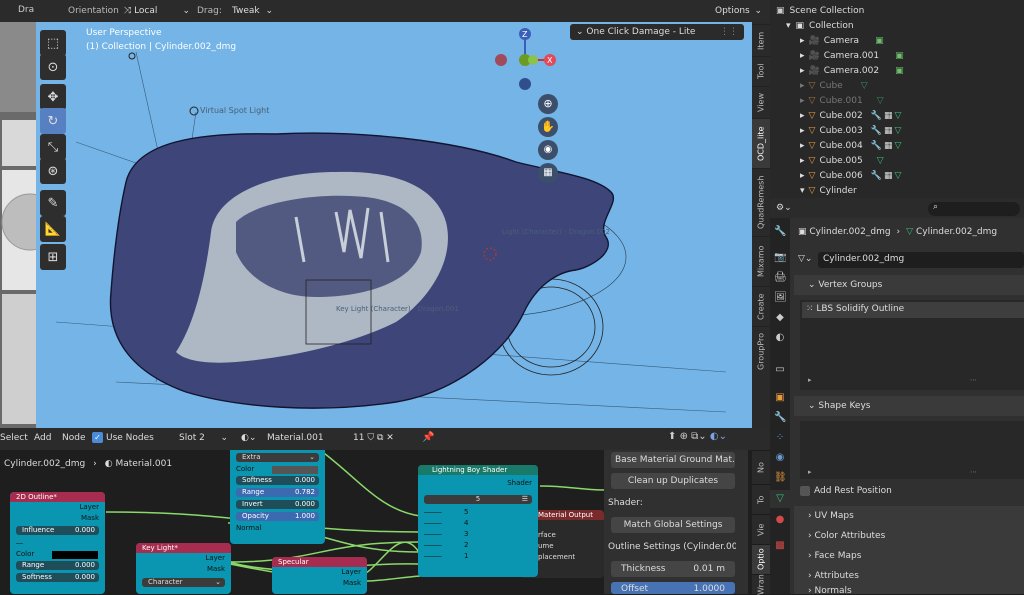  Describe the element at coordinates (717, 438) in the screenshot. I see `overlay-controls: ⬆ ⊕ ⧉⌄ ◐⌄` at that location.